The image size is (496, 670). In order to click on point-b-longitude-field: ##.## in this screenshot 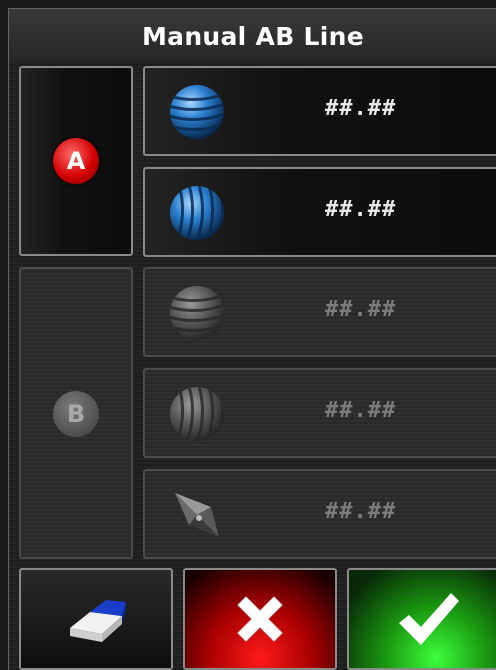, I will do `click(319, 413)`.